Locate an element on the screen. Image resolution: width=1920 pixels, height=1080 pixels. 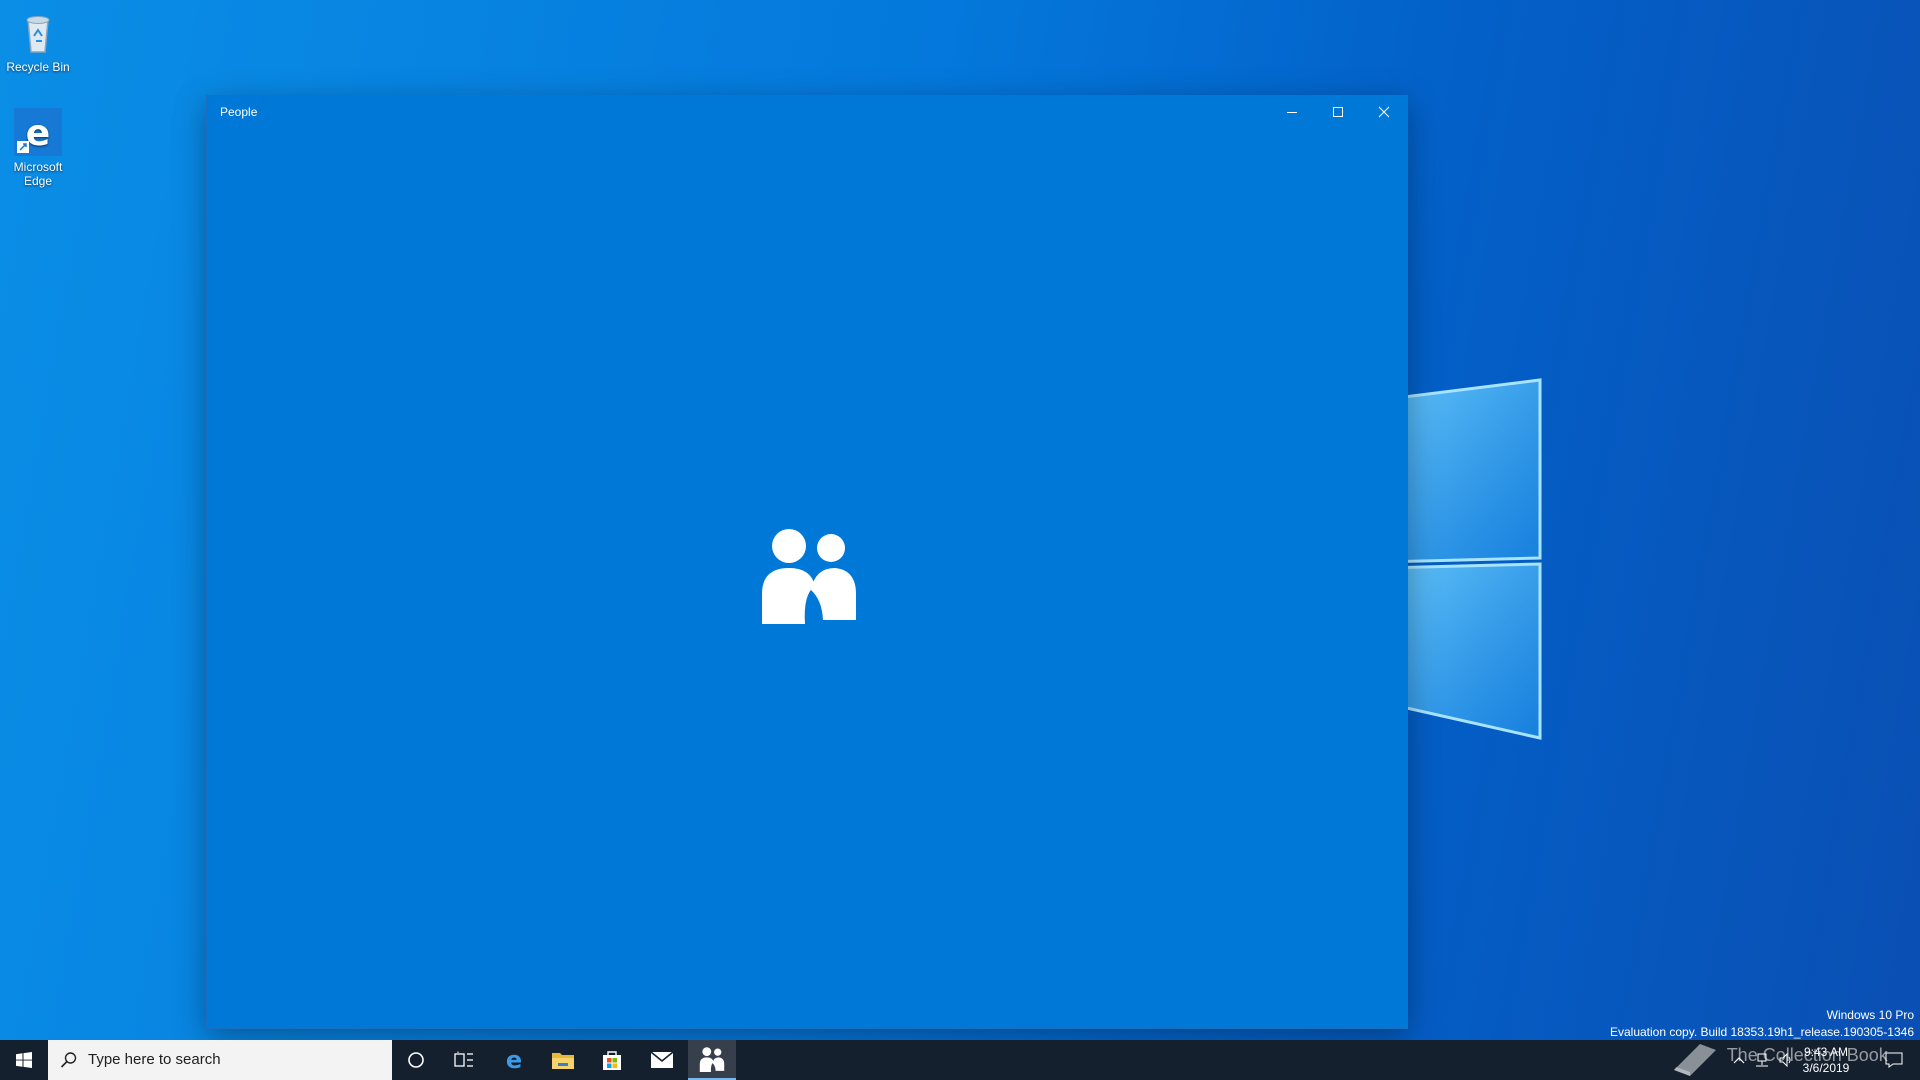
desktop-icon-microsoft-edge: e Microsoft Edge is located at coordinates (38, 148).